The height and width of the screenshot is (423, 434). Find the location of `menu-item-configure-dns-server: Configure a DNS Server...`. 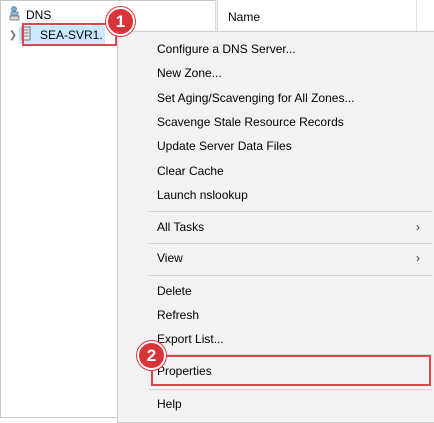

menu-item-configure-dns-server: Configure a DNS Server... is located at coordinates (276, 49).